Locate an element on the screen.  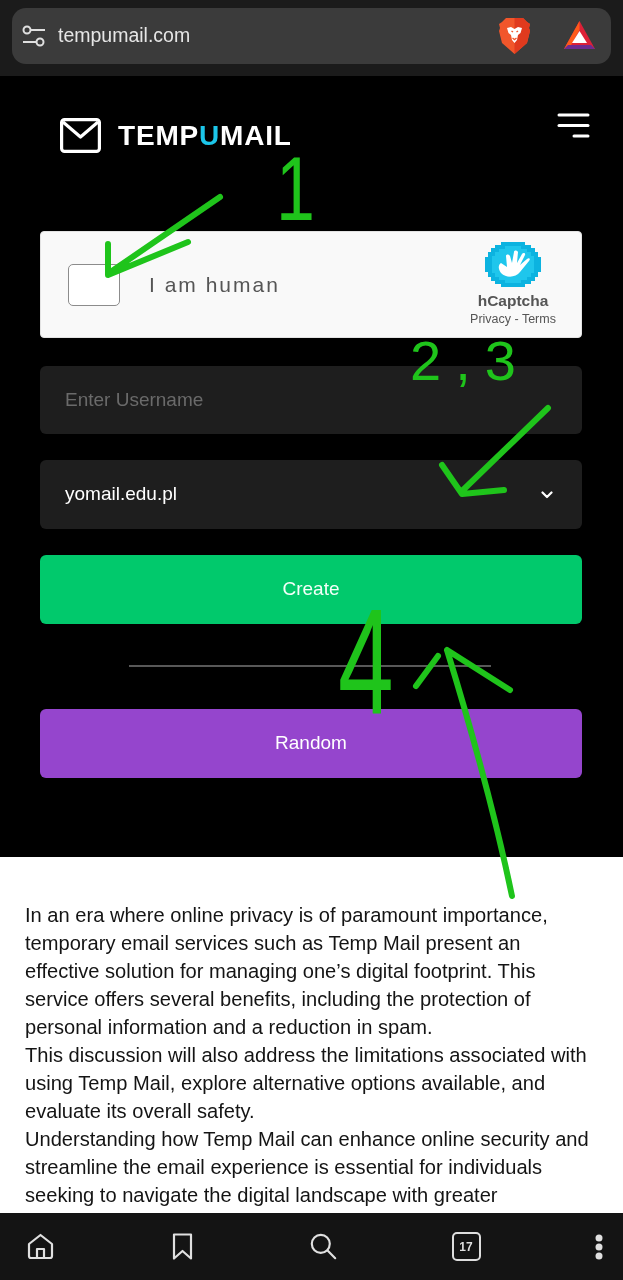
captcha-label: I am human is located at coordinates (214, 284).